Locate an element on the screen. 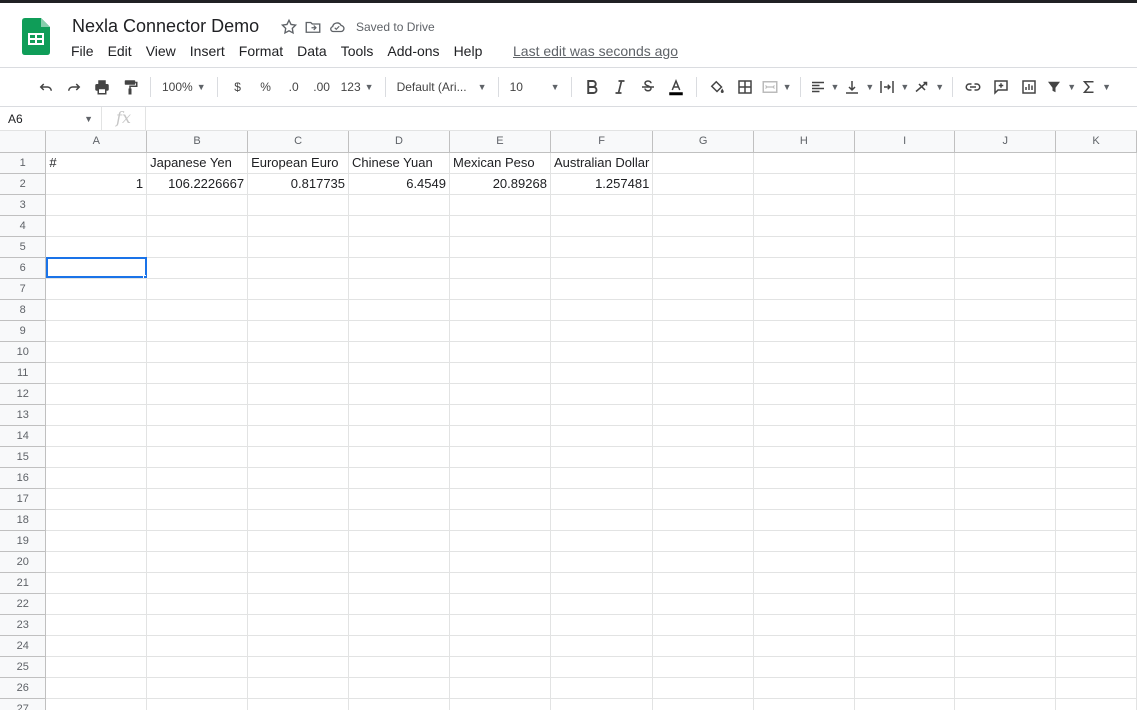 The height and width of the screenshot is (710, 1137). cell-c9 is located at coordinates (298, 331).